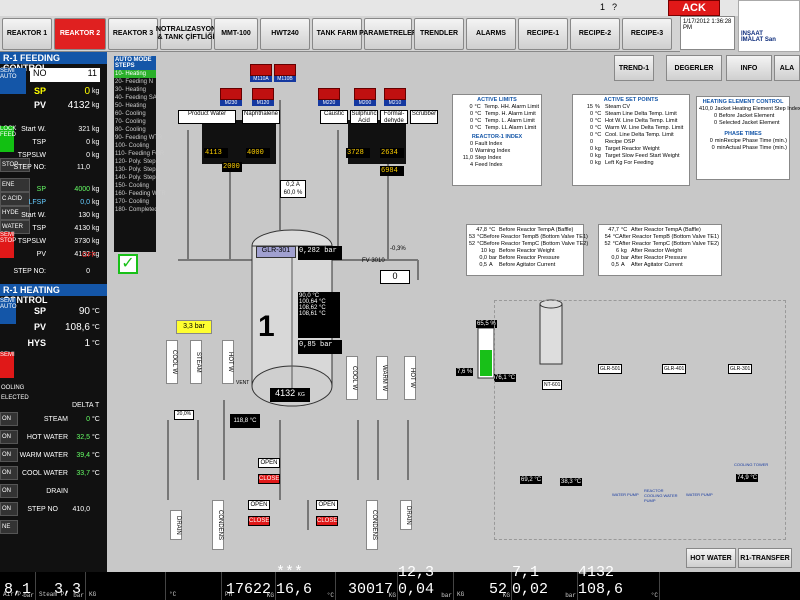  What do you see at coordinates (136, 210) in the screenshot?
I see `step-item: 180- Completed` at bounding box center [136, 210].